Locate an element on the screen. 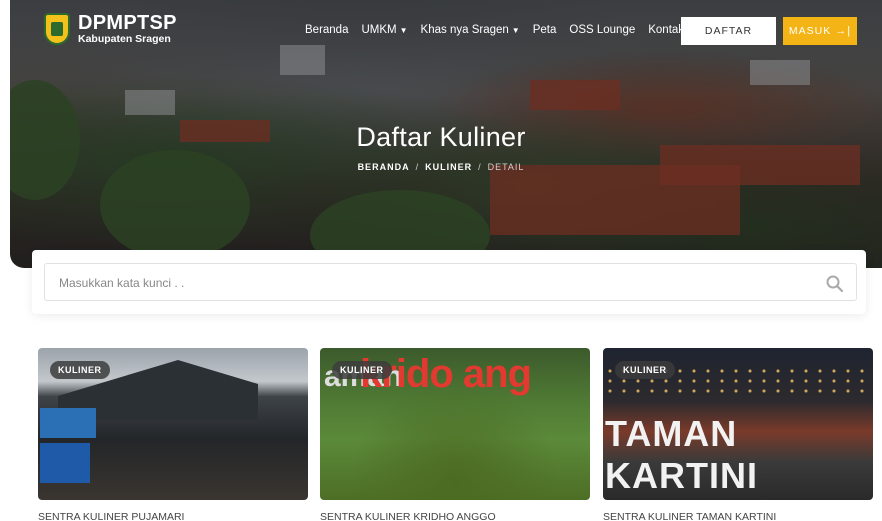 The width and height of the screenshot is (882, 521). logo-subtitle: Kabupaten Sragen is located at coordinates (124, 39).